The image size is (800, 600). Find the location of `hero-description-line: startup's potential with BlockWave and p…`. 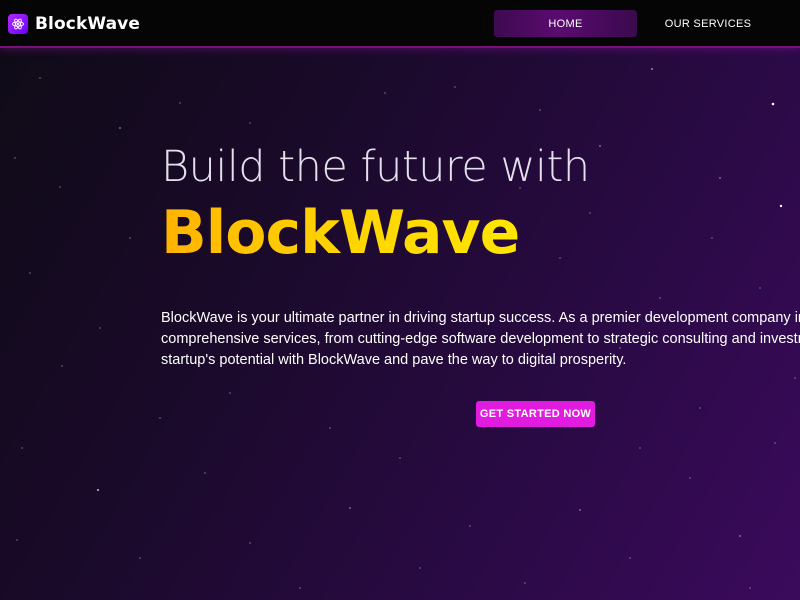

hero-description-line: startup's potential with BlockWave and p… is located at coordinates (394, 360).